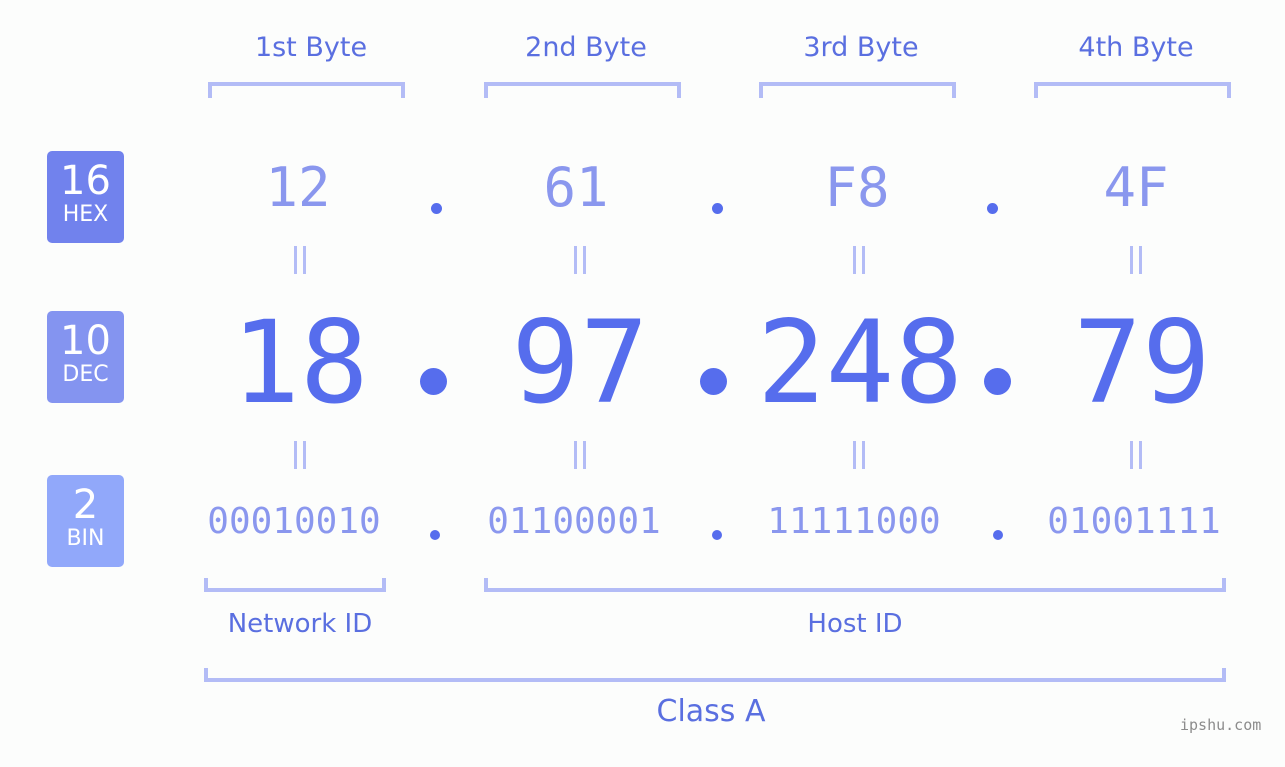  Describe the element at coordinates (861, 47) in the screenshot. I see `byte-header-3: 3rd Byte` at that location.